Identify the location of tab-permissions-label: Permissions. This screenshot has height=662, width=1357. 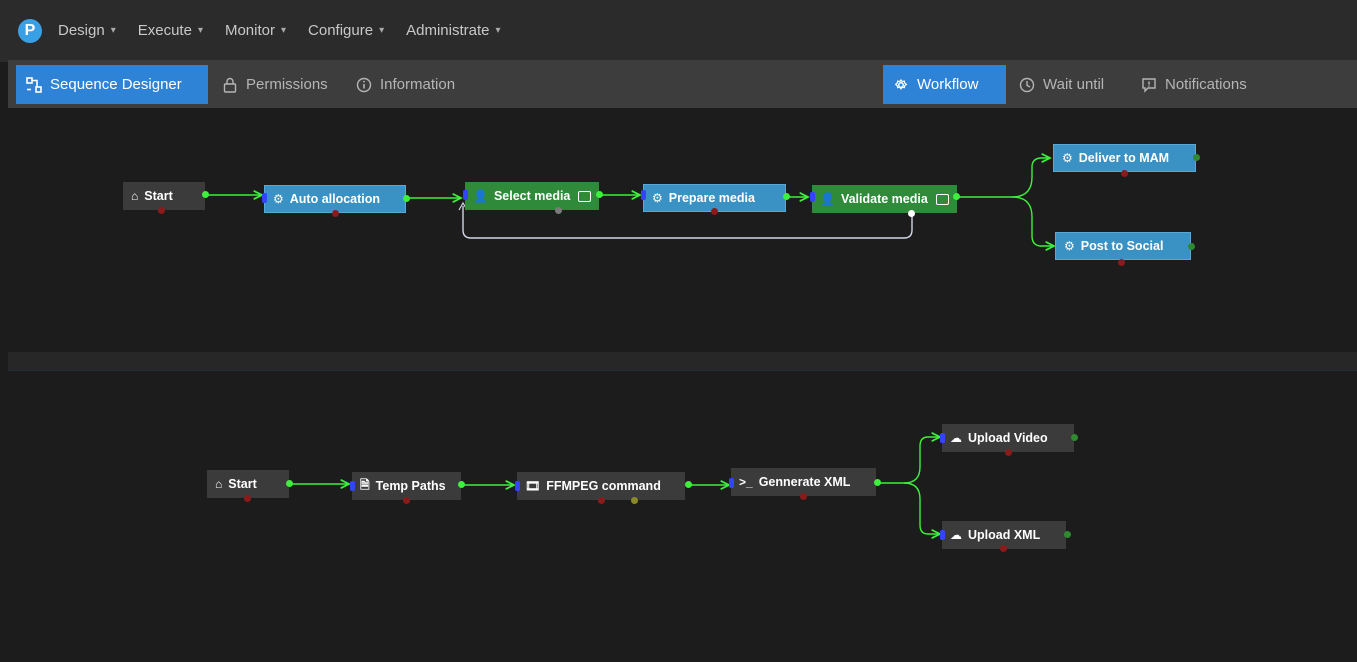
(287, 84).